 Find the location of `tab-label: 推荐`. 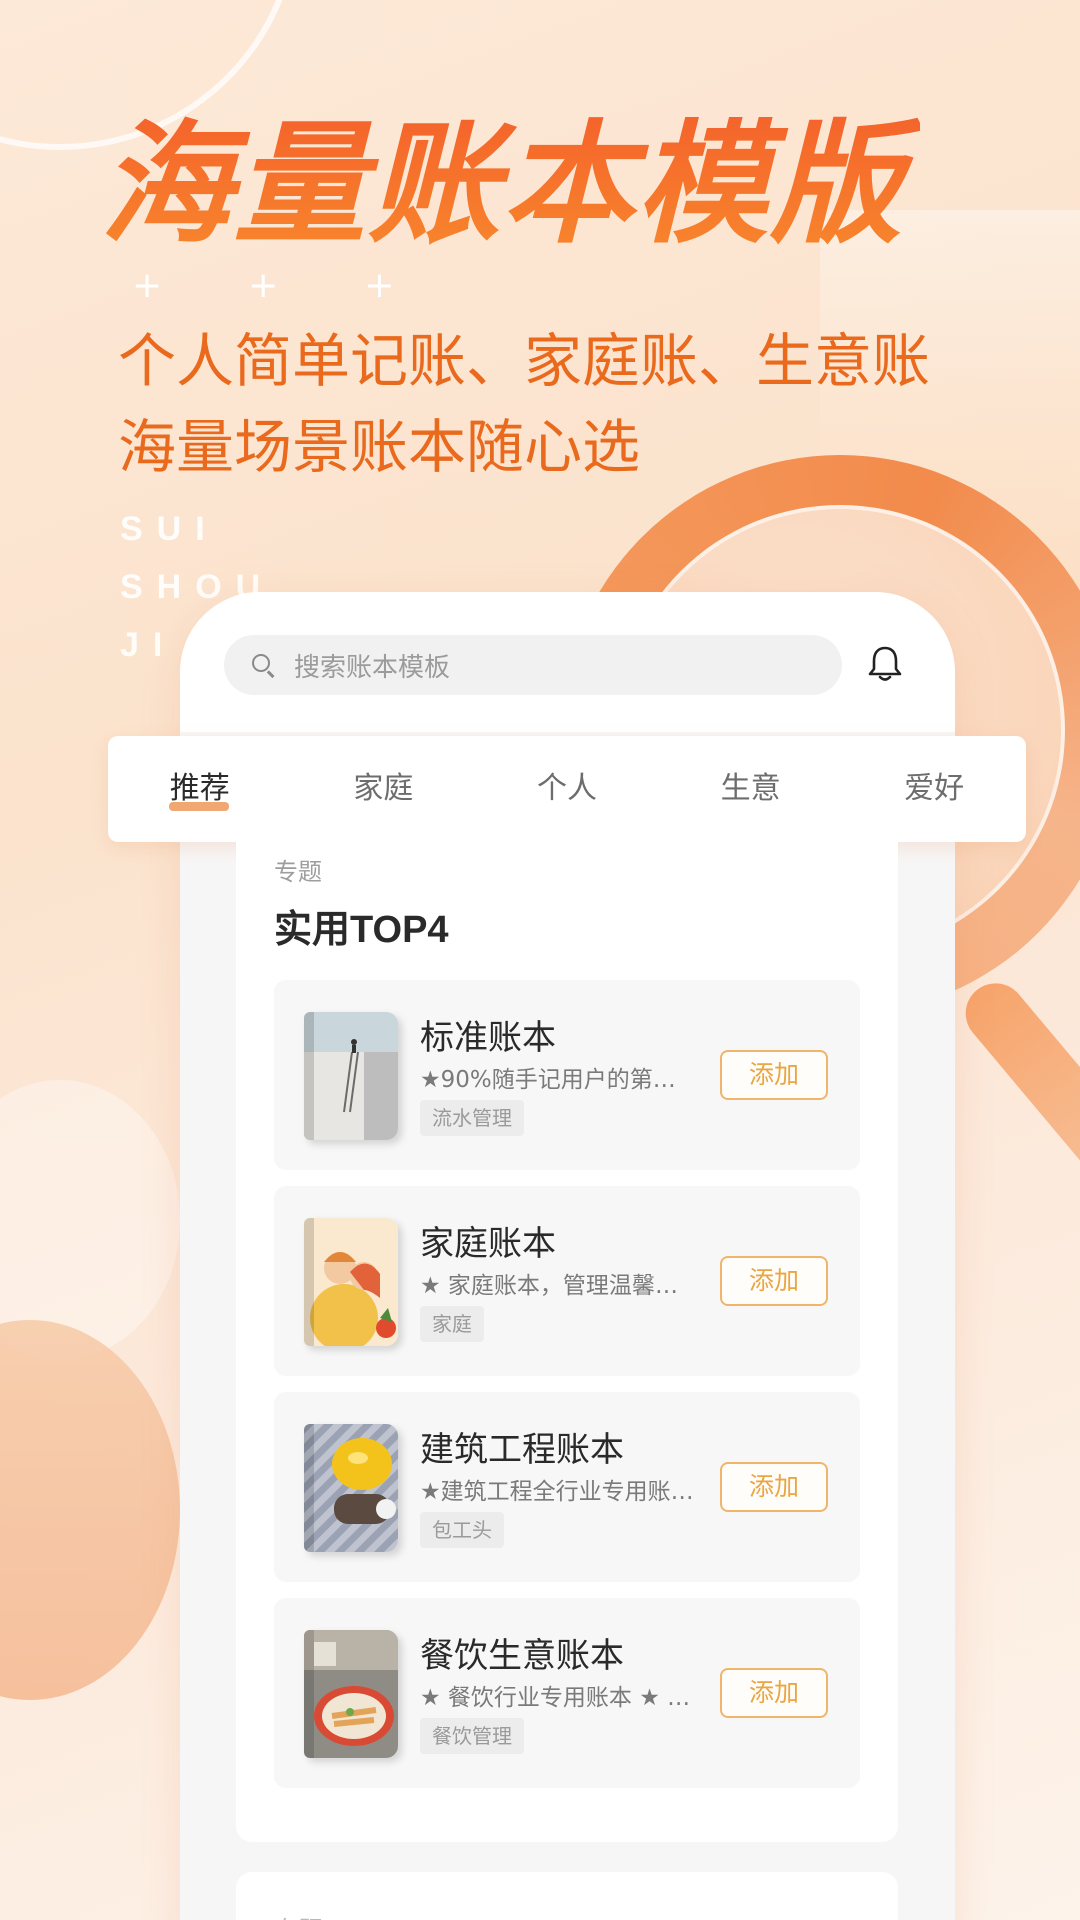

tab-label: 推荐 is located at coordinates (199, 788).